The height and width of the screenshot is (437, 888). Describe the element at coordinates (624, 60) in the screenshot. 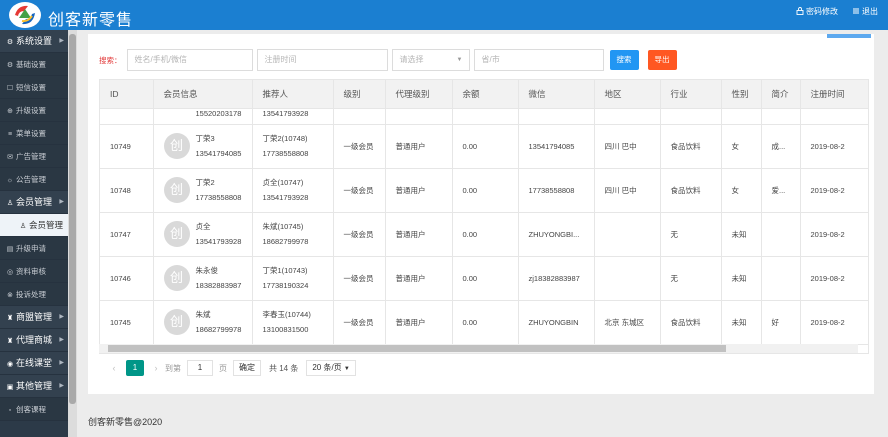

I see `search-button: 搜索` at that location.